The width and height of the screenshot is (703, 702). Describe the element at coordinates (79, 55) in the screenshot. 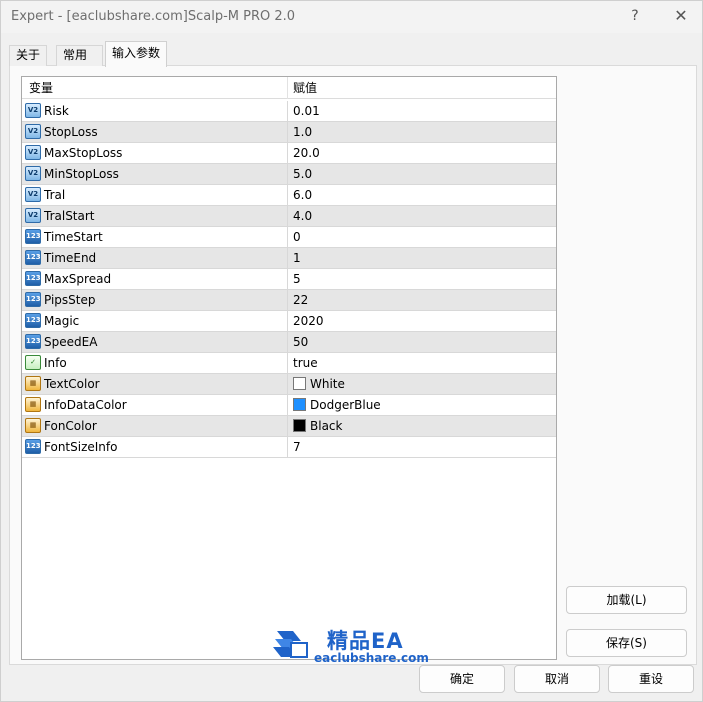

I see `tab-common: 常用` at that location.